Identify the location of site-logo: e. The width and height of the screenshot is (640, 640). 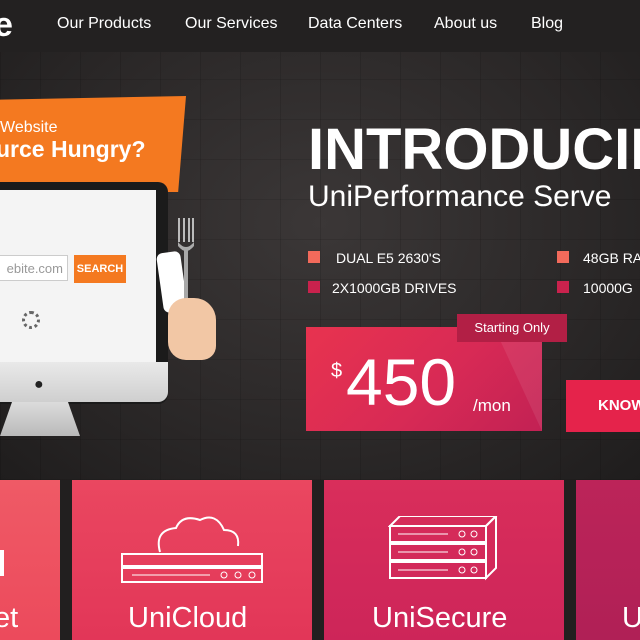
(6, 25).